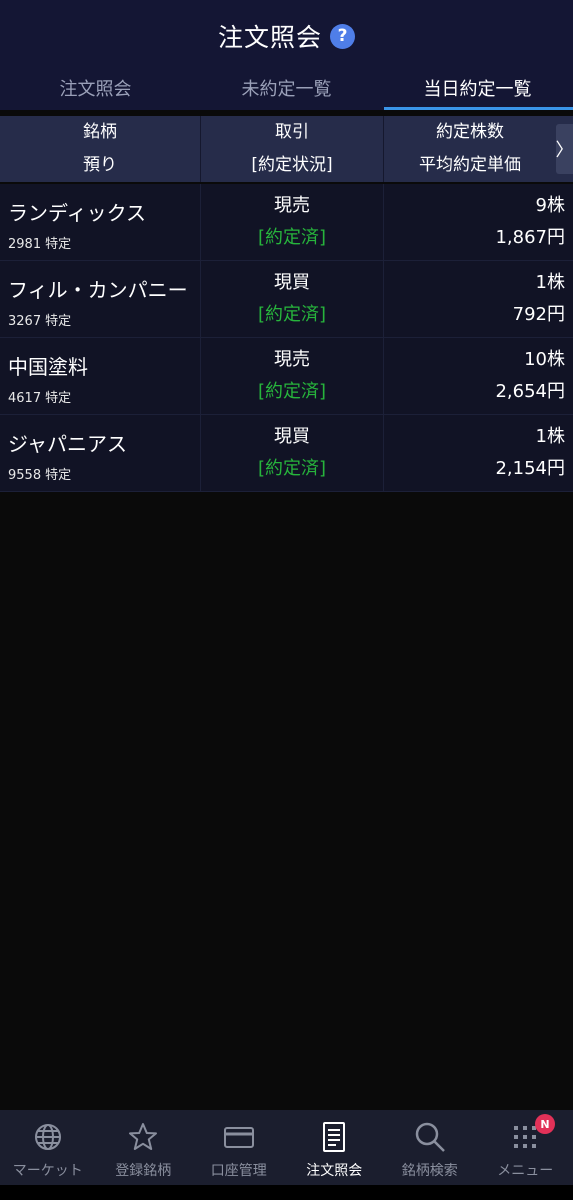 The width and height of the screenshot is (573, 1200). I want to click on globe-icon, so click(47, 1137).